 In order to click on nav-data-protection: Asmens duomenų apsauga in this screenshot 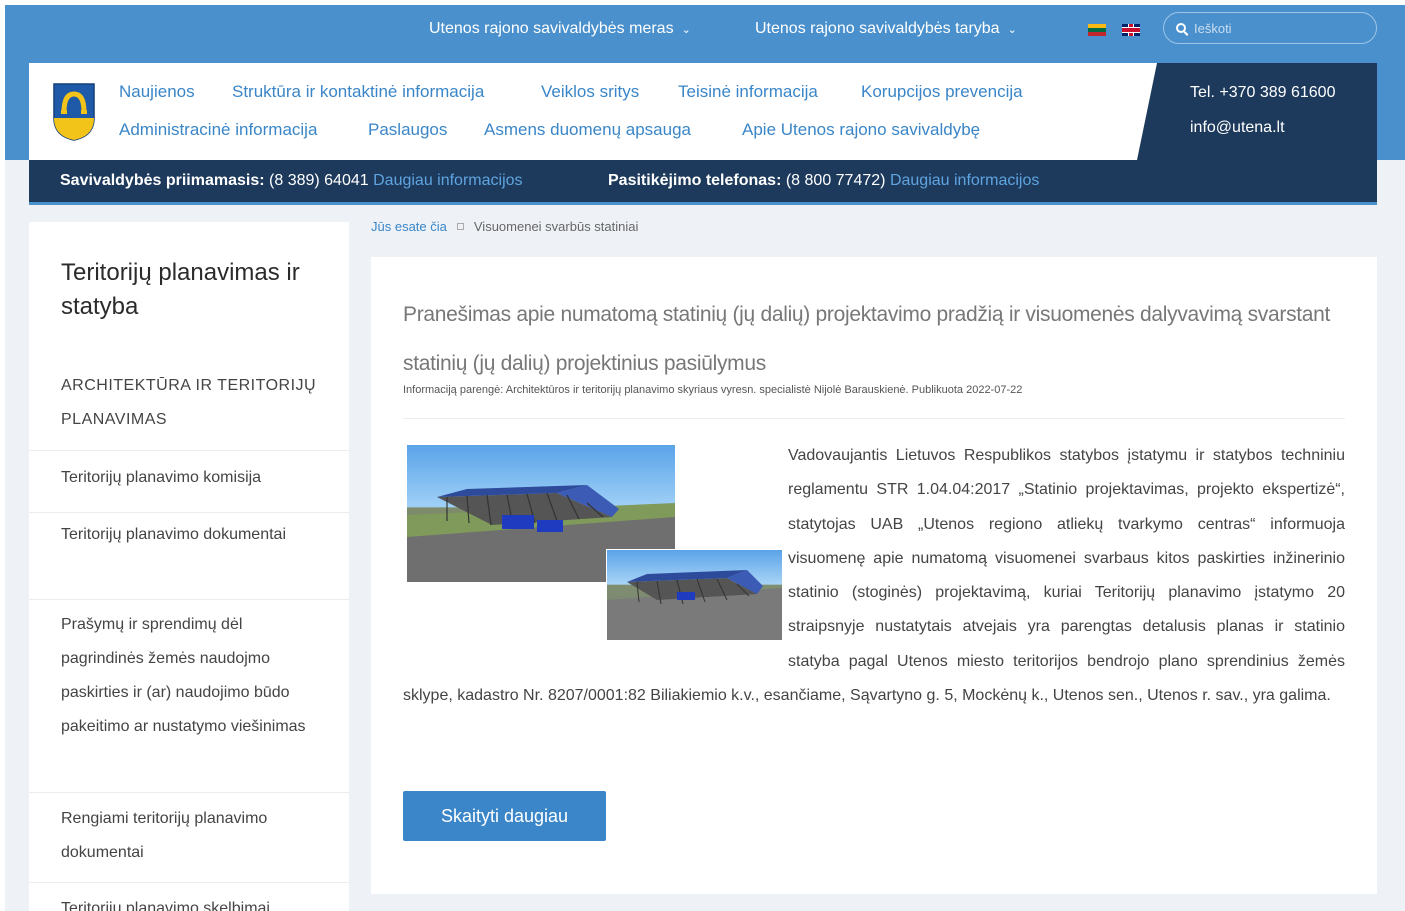, I will do `click(587, 130)`.